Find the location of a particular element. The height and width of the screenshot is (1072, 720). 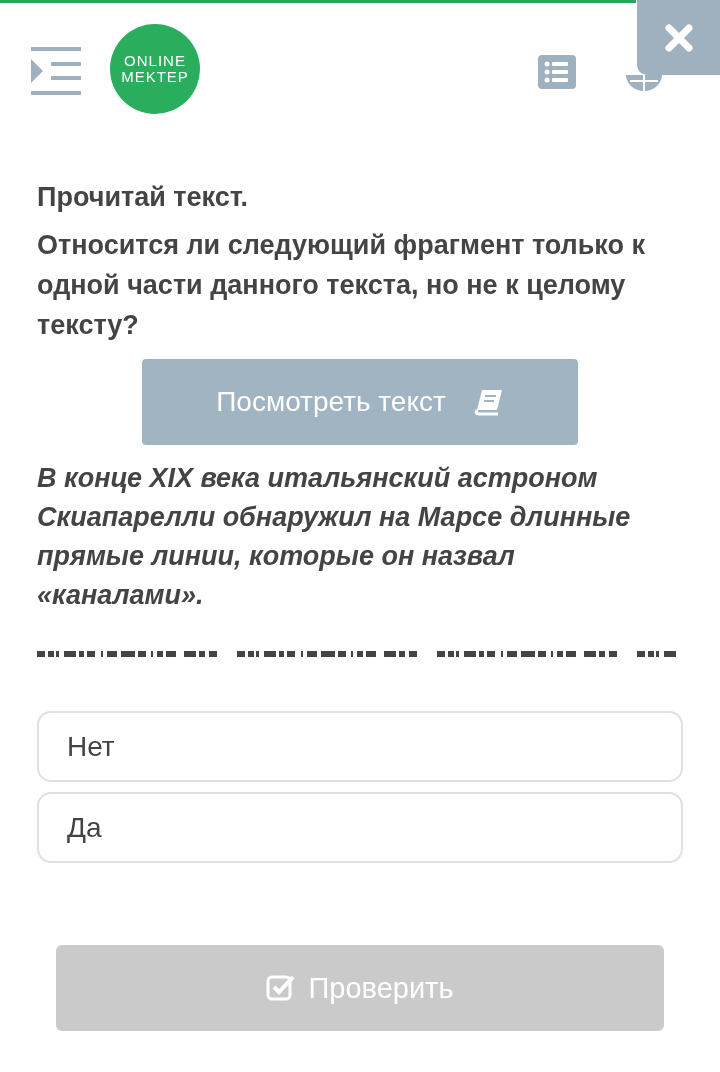

book-icon is located at coordinates (488, 402).